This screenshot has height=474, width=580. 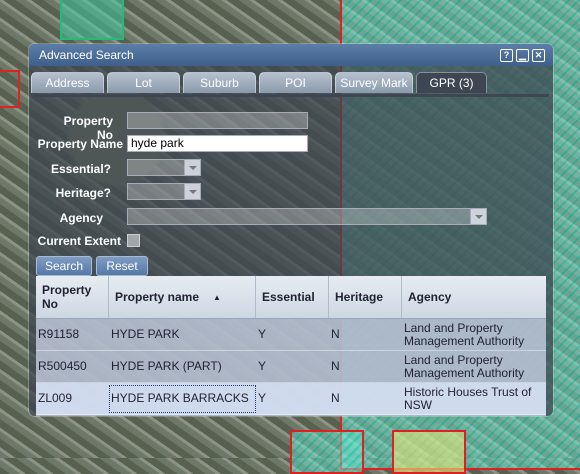 I want to click on column-header-agency: Agency, so click(x=474, y=297).